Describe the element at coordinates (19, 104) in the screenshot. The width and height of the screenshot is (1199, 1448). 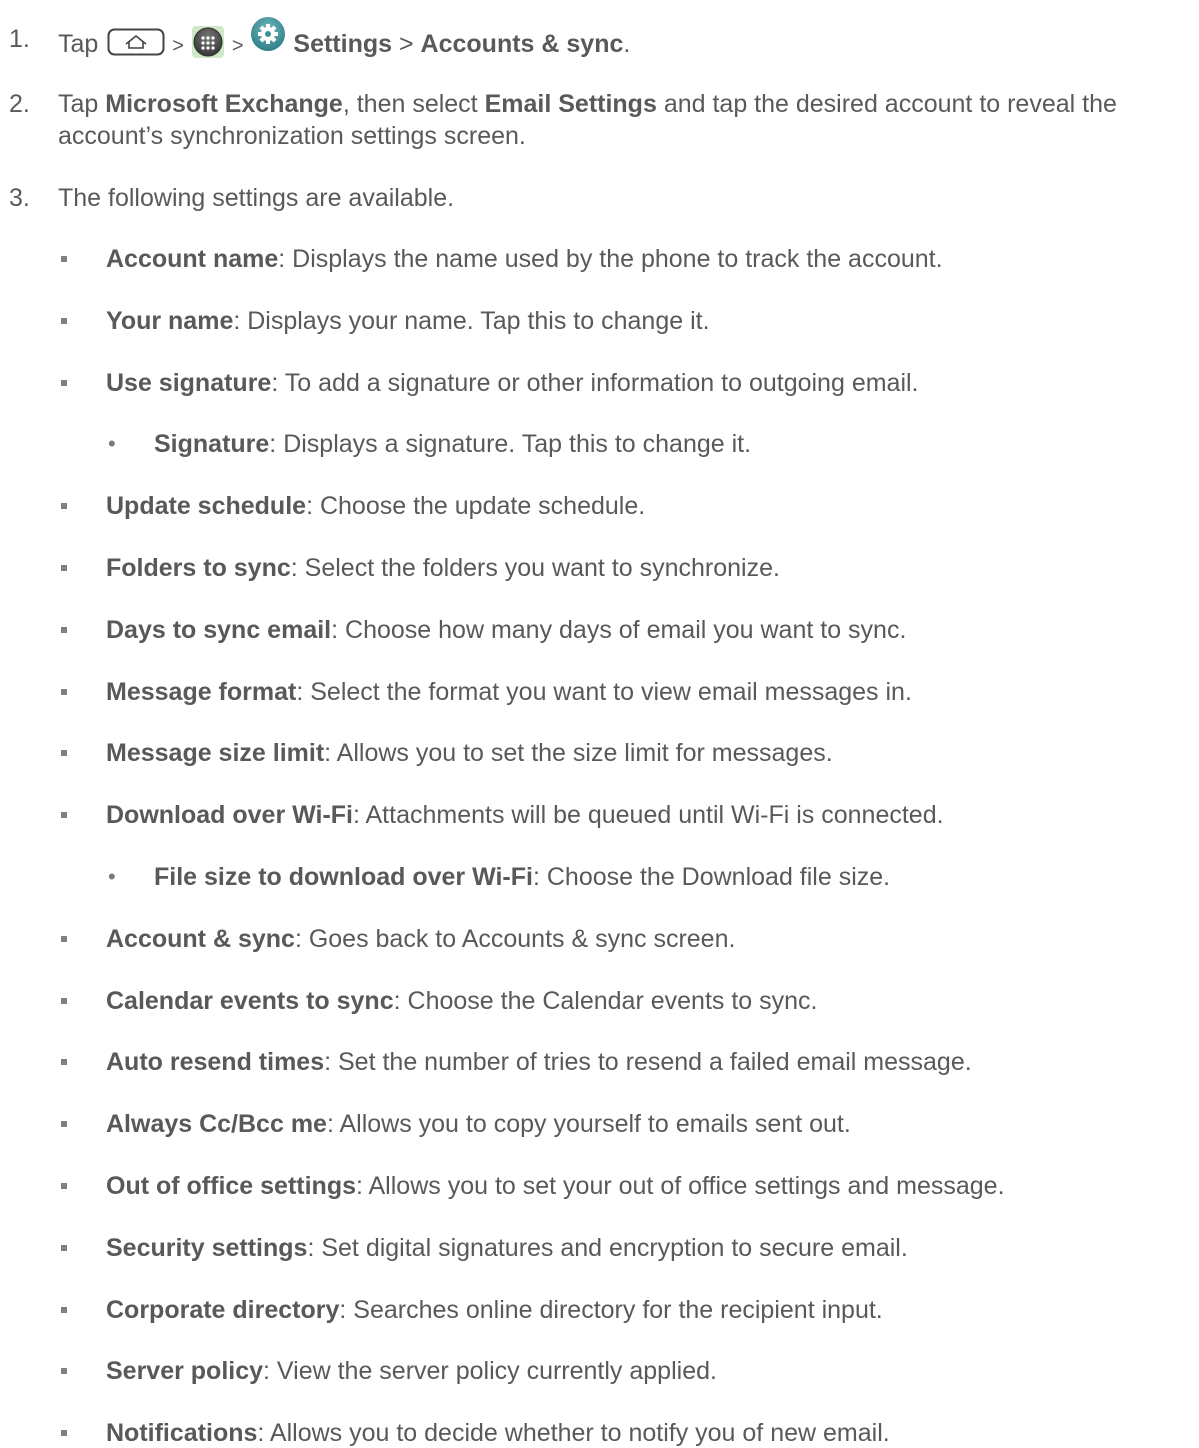
I see `step-number: 2.` at that location.